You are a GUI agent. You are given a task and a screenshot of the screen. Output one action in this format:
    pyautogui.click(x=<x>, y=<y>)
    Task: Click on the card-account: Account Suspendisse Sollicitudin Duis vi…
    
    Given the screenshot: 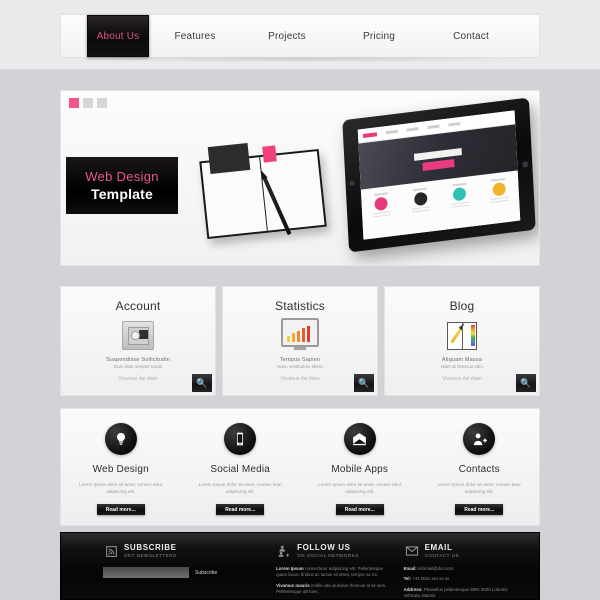 What is the action you would take?
    pyautogui.click(x=138, y=341)
    